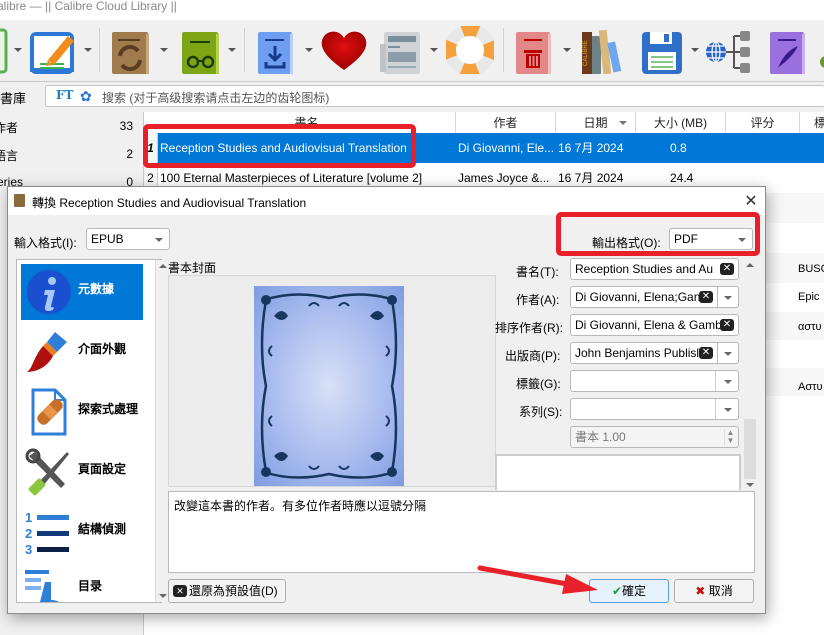  Describe the element at coordinates (45, 243) in the screenshot. I see `input-format-label: 輸入格式(I):` at that location.